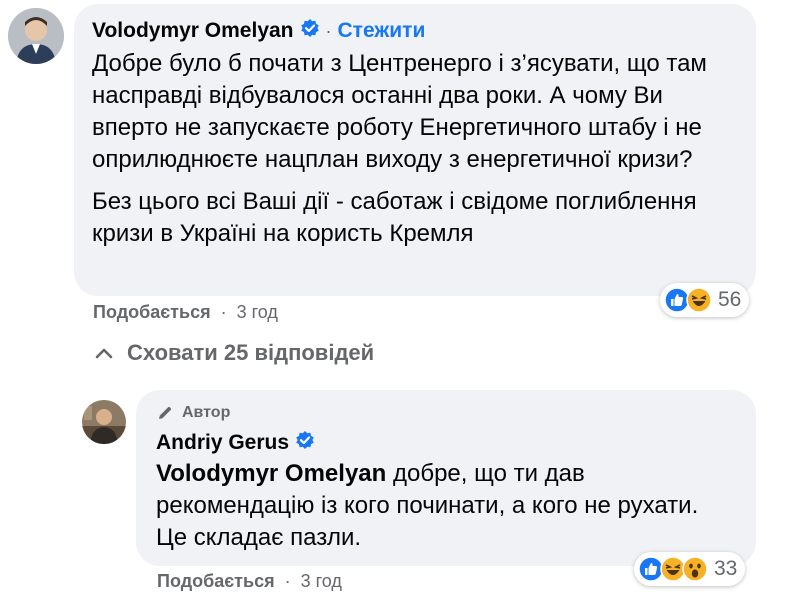 This screenshot has height=600, width=790. What do you see at coordinates (216, 581) in the screenshot?
I see `reply-like-button: Подобається` at bounding box center [216, 581].